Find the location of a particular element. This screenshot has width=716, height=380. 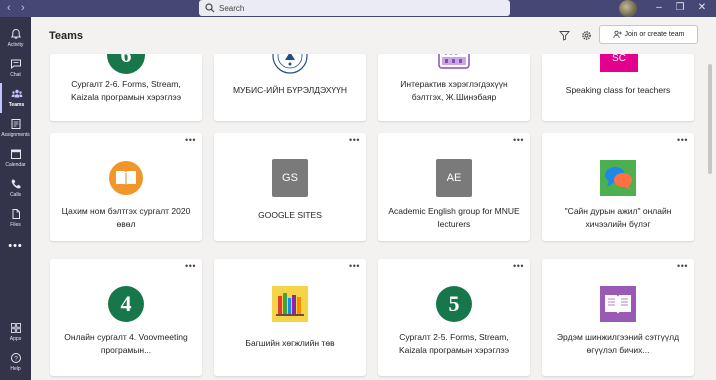

join-or-create-team-button: Join or create team is located at coordinates (648, 34).